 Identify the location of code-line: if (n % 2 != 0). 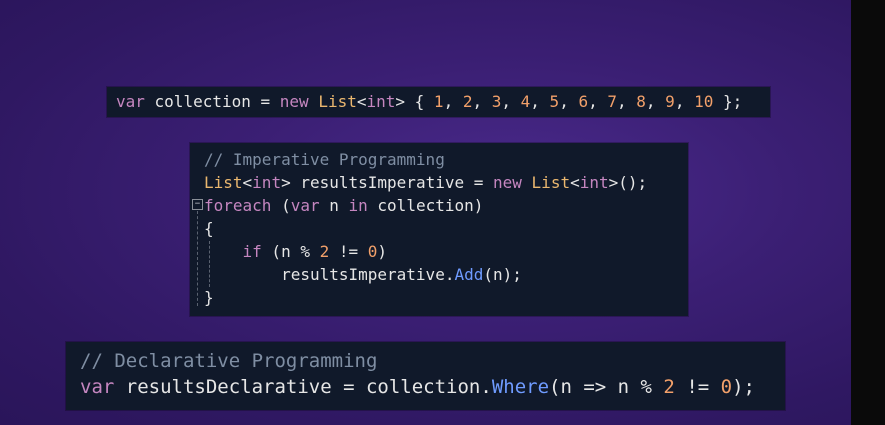
(296, 251).